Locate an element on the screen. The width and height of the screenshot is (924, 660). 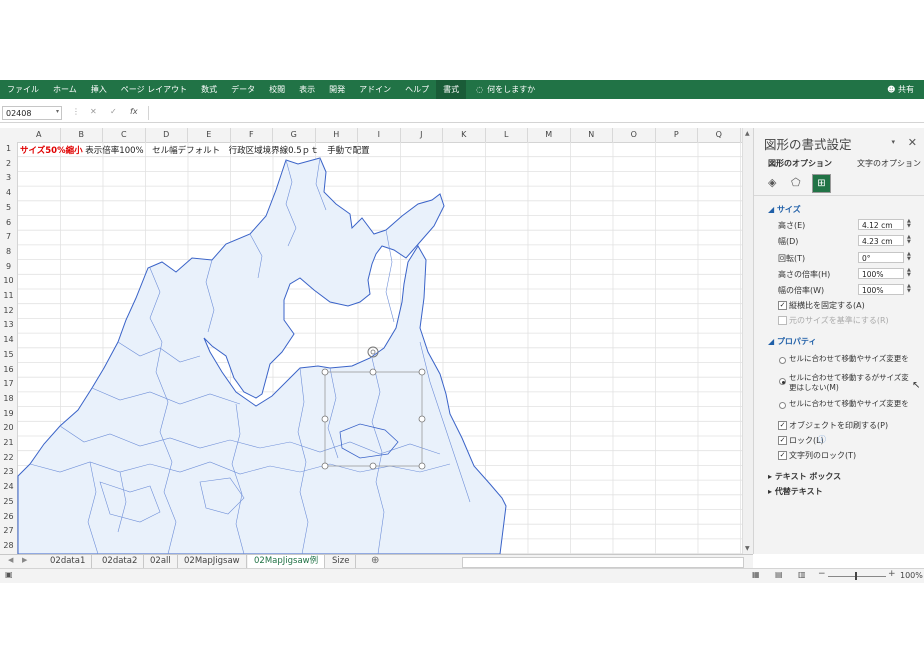
share-label: 共有 is located at coordinates (906, 89).